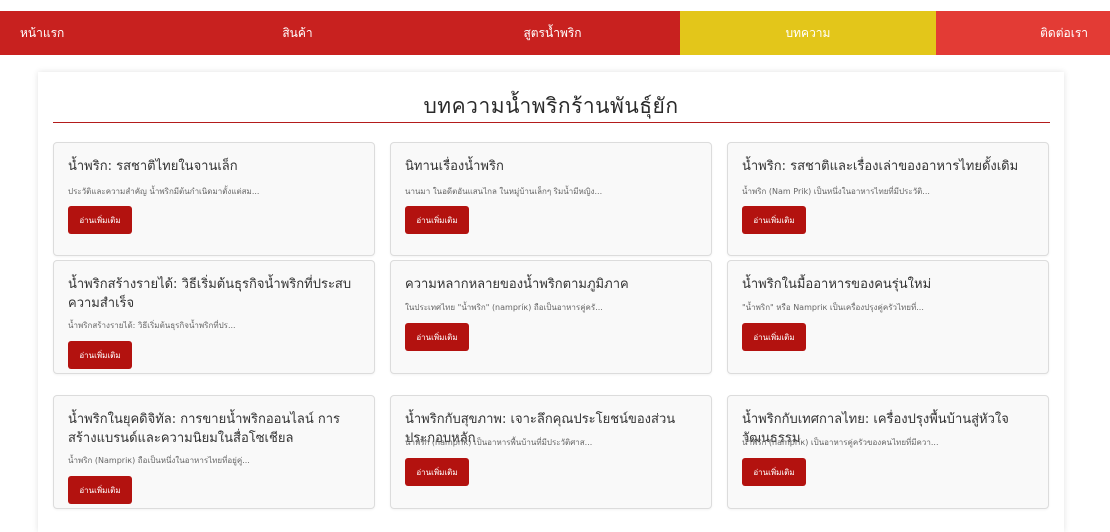 The width and height of the screenshot is (1110, 532). I want to click on title-divider, so click(551, 122).